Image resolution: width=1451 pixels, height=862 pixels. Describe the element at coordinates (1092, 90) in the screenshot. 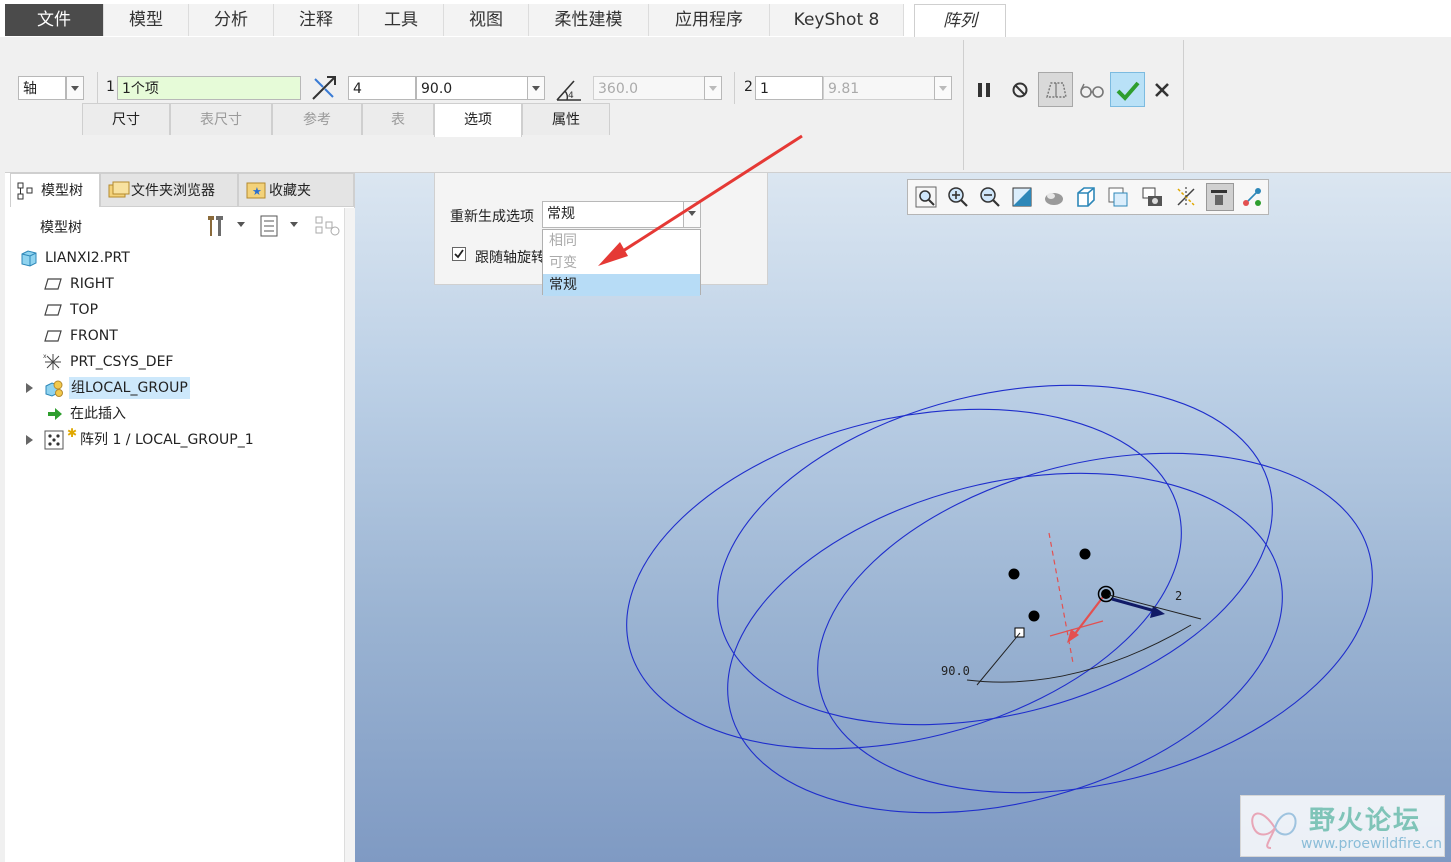

I see `glasses-icon` at that location.